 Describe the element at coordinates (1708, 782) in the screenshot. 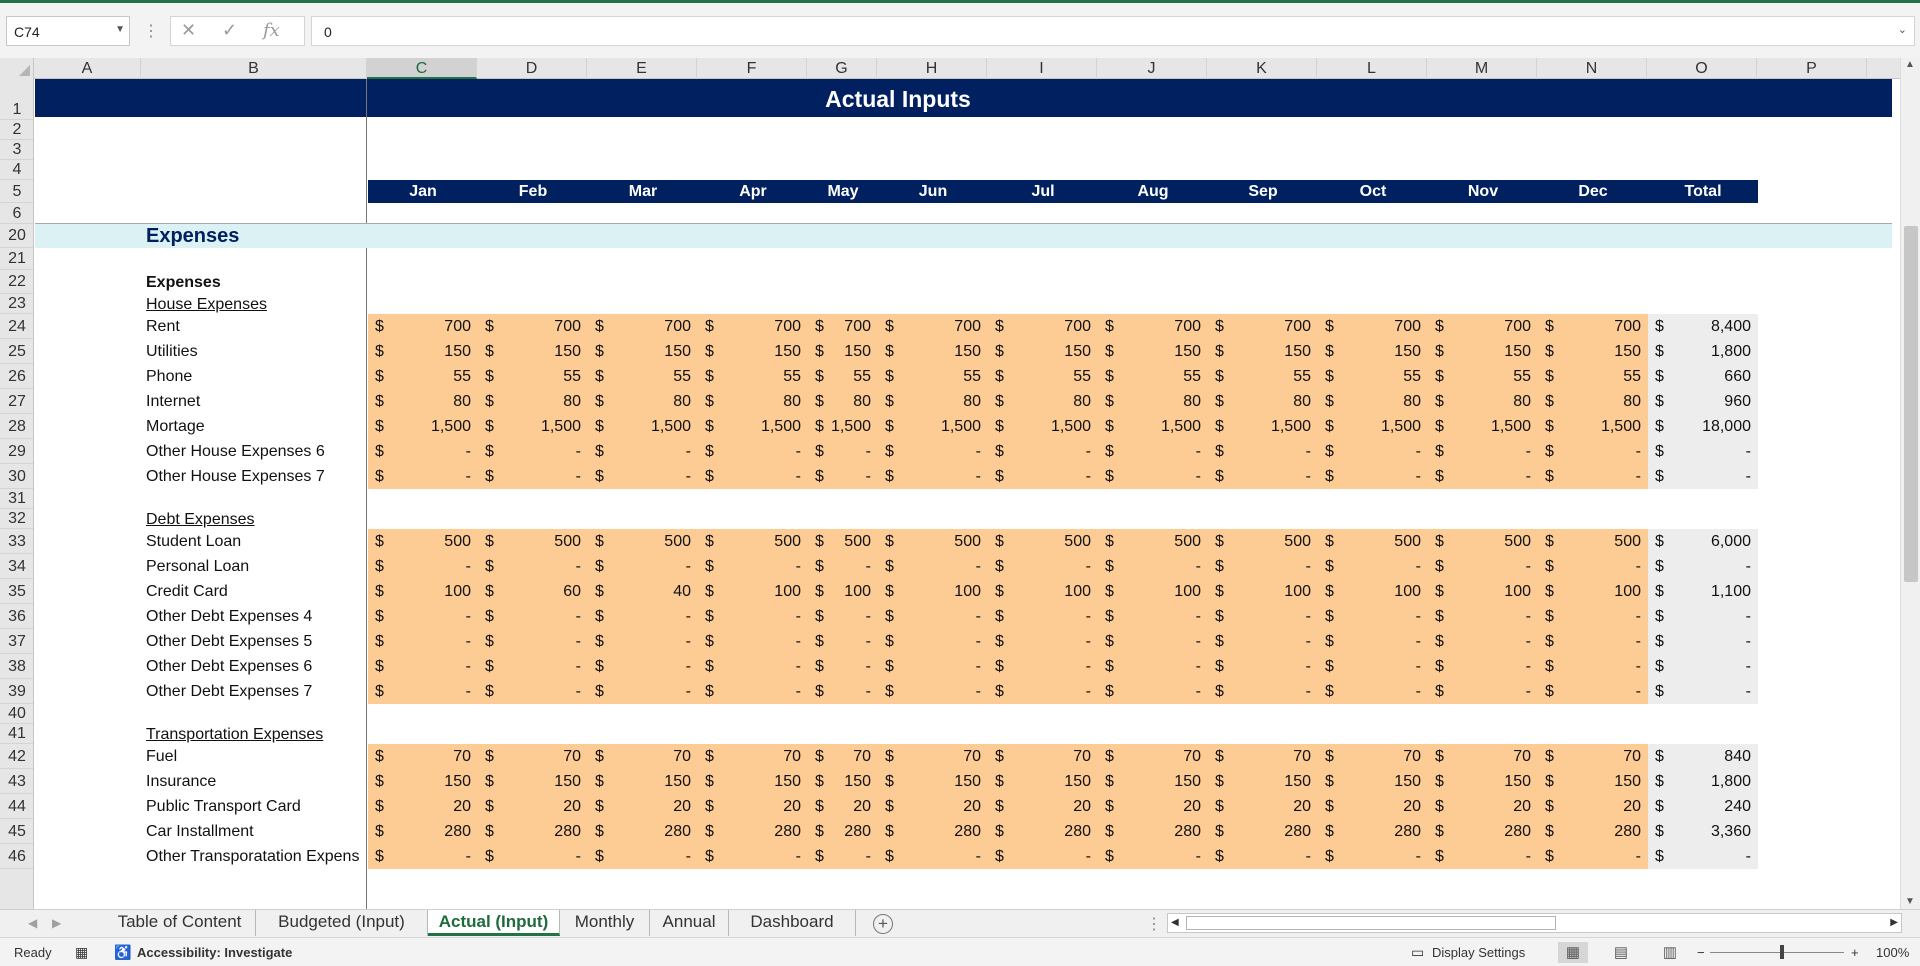

I see `total-cell: 1,800` at that location.